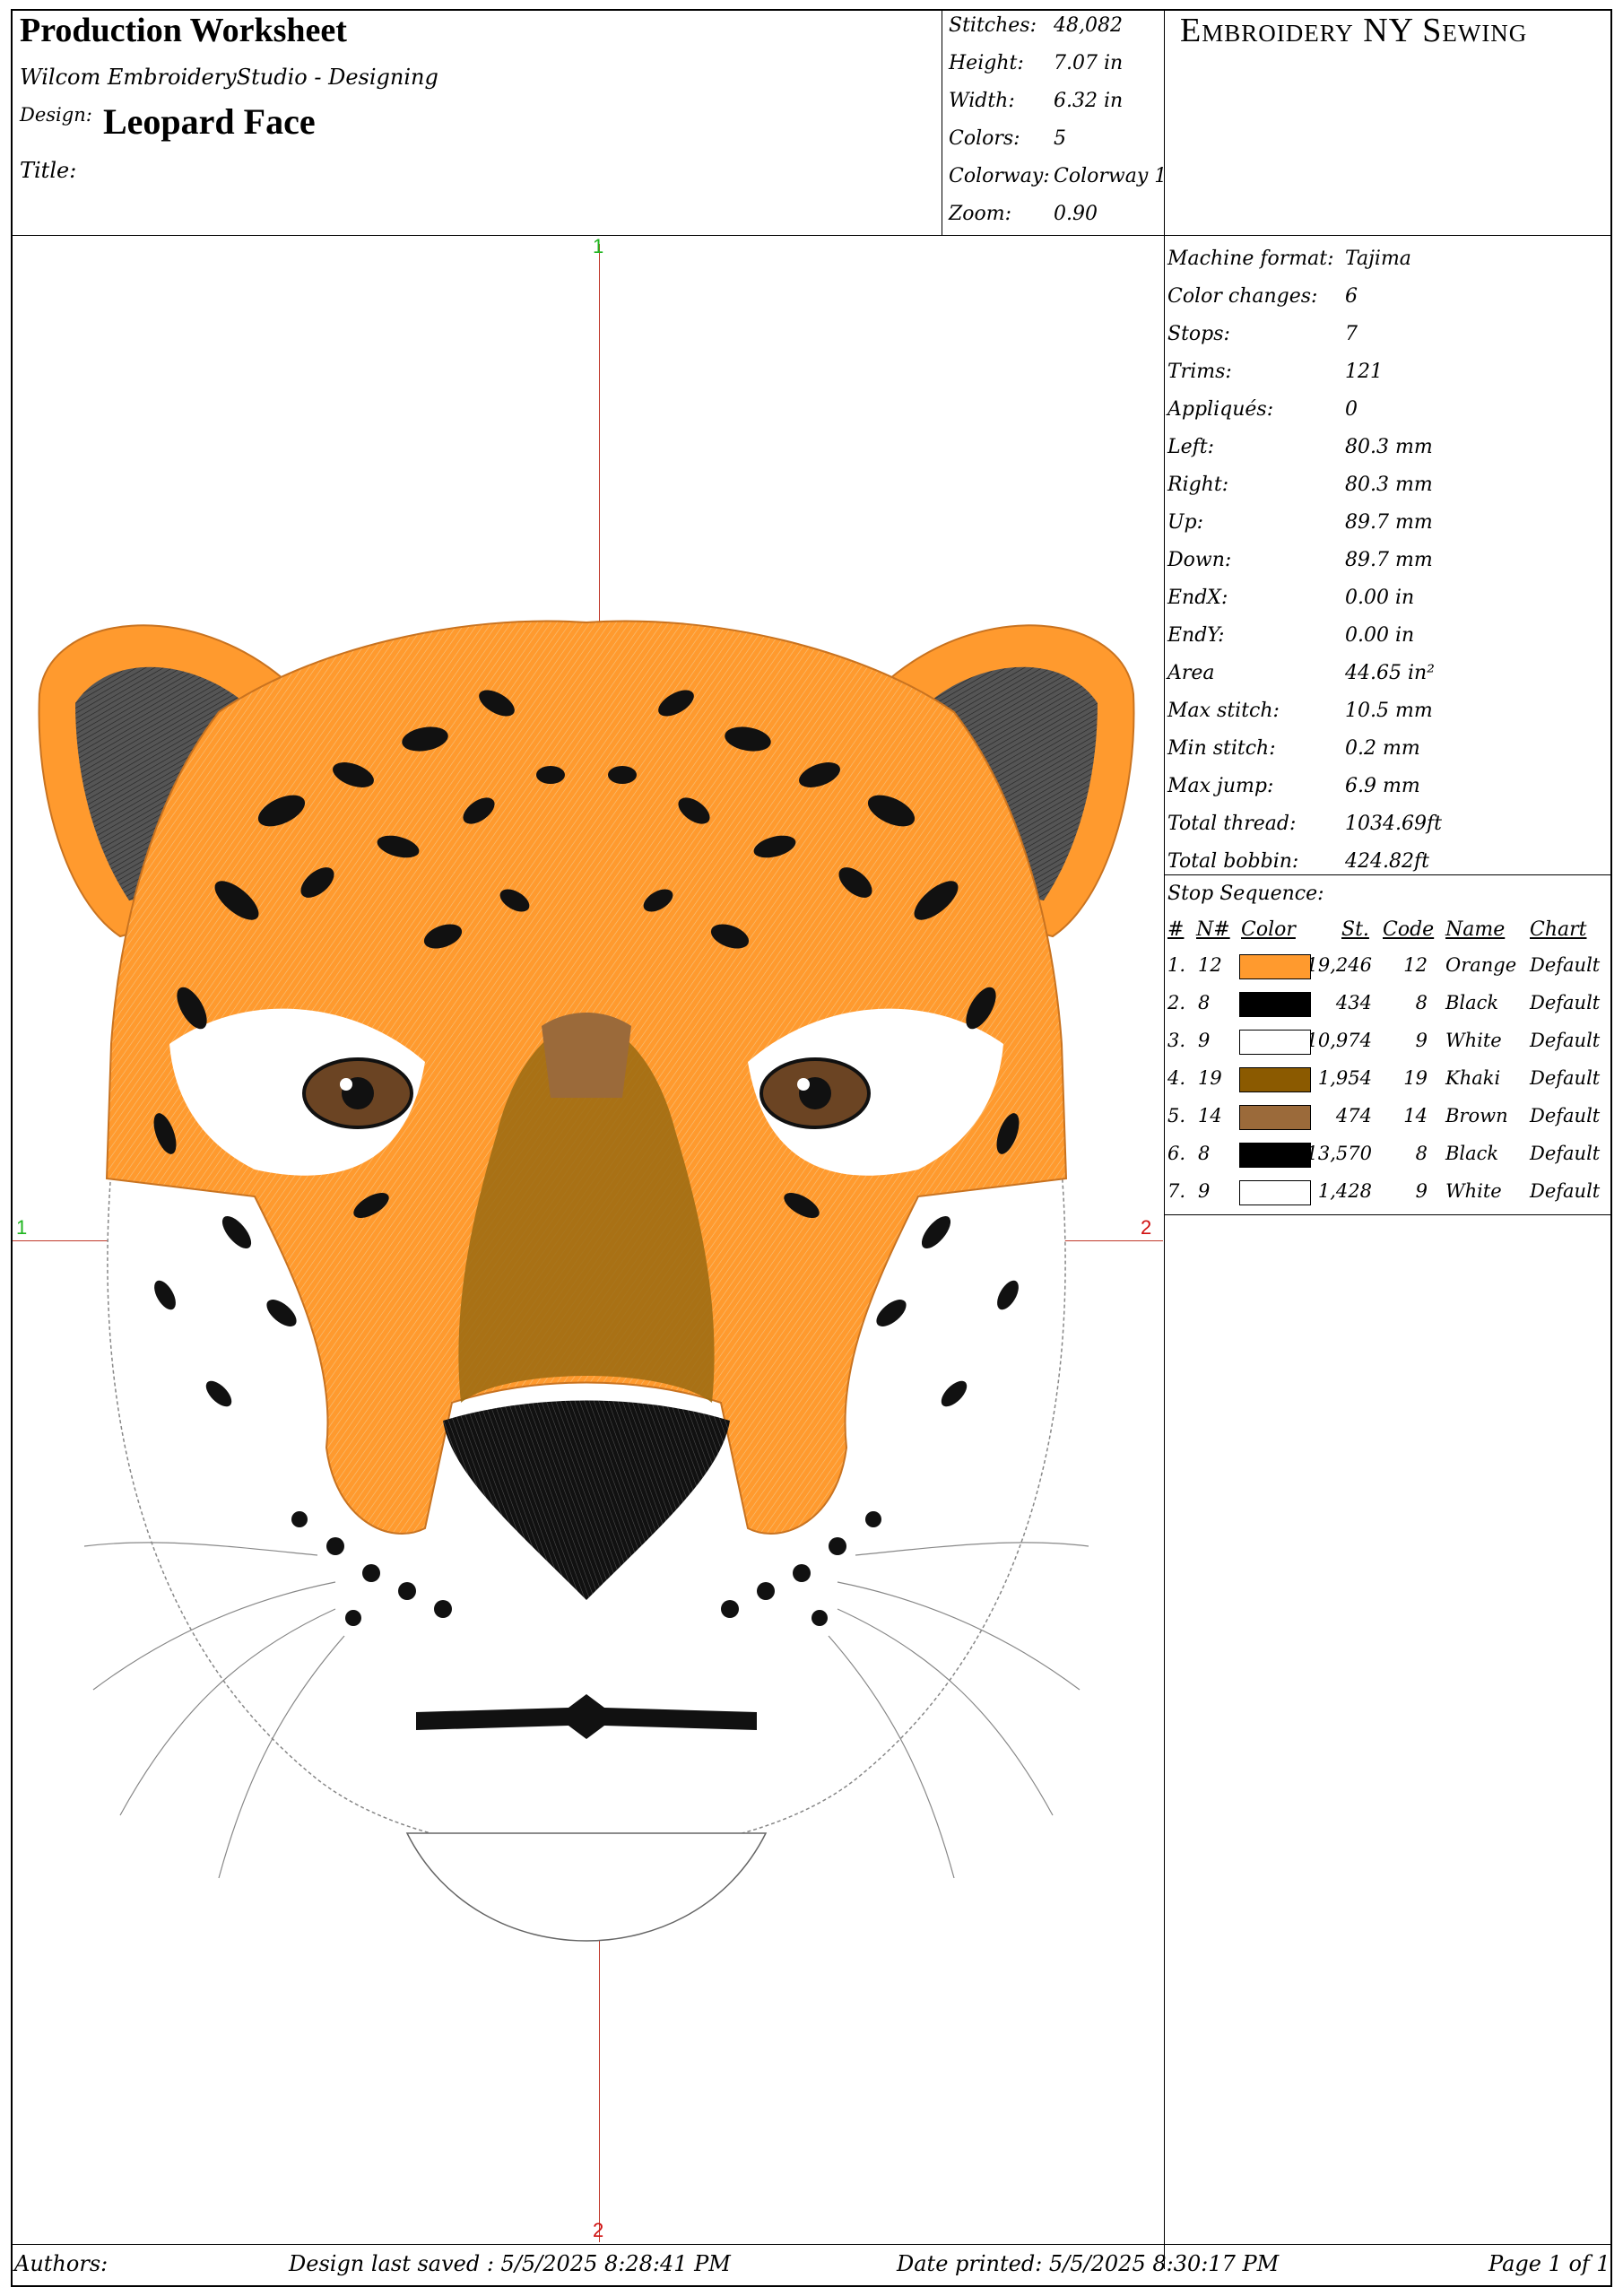 The height and width of the screenshot is (2296, 1623). What do you see at coordinates (1110, 176) in the screenshot?
I see `colorway-value: Colorway 1` at bounding box center [1110, 176].